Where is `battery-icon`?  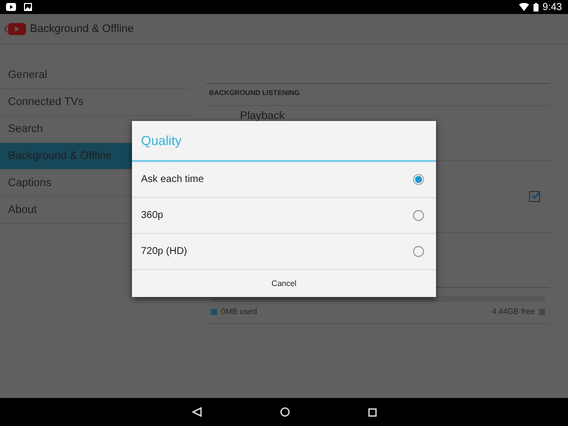 battery-icon is located at coordinates (535, 7).